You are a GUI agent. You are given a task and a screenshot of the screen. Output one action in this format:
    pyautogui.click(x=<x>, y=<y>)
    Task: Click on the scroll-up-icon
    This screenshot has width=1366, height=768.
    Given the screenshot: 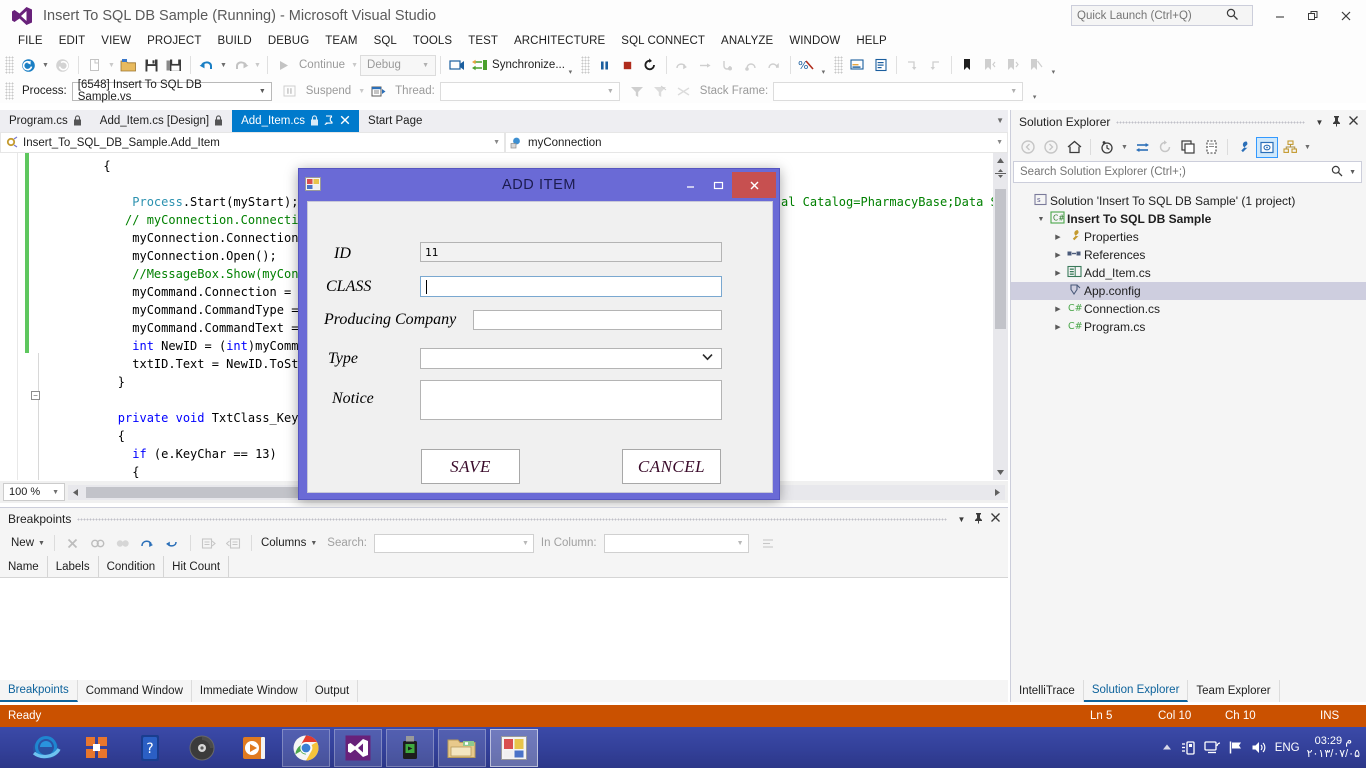 What is the action you would take?
    pyautogui.click(x=1000, y=160)
    